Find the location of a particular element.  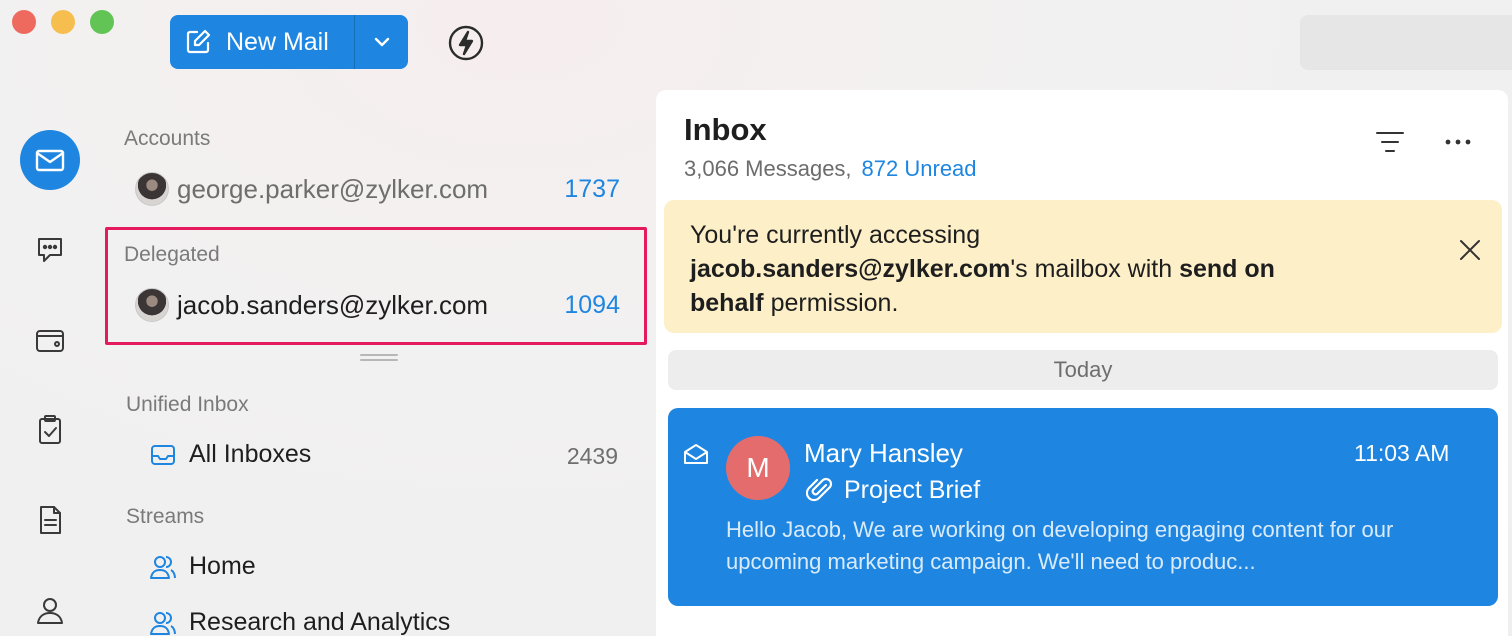

folder-all-inboxes: All Inboxes is located at coordinates (230, 454).